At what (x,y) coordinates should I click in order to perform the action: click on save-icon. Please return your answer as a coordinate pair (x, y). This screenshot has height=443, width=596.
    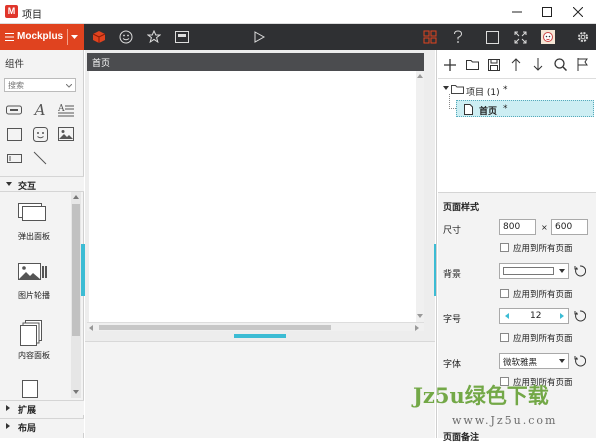
    Looking at the image, I should click on (494, 65).